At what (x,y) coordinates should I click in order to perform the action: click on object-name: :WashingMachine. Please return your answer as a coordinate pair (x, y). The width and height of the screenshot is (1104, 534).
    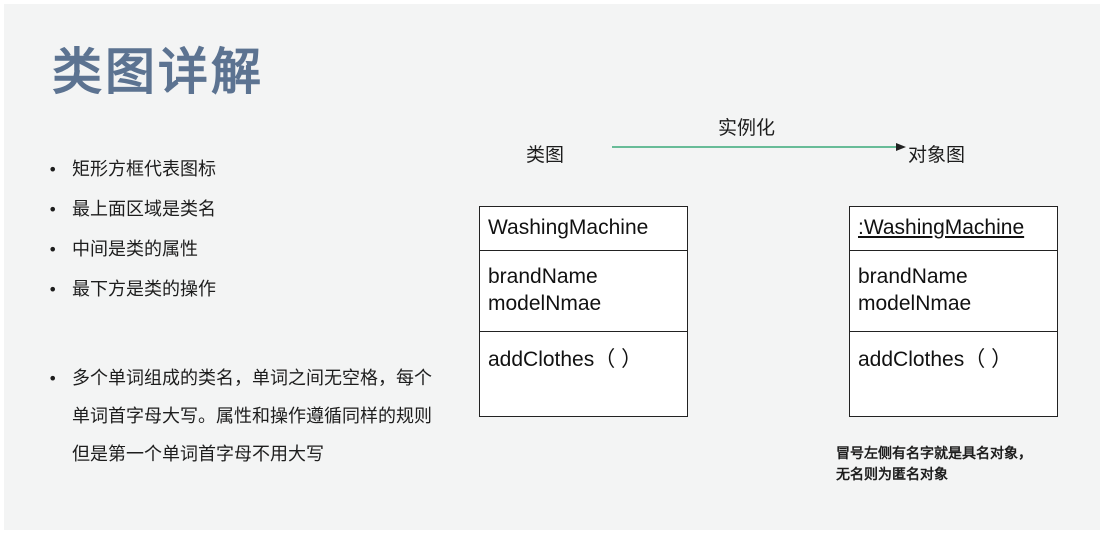
    Looking at the image, I should click on (953, 229).